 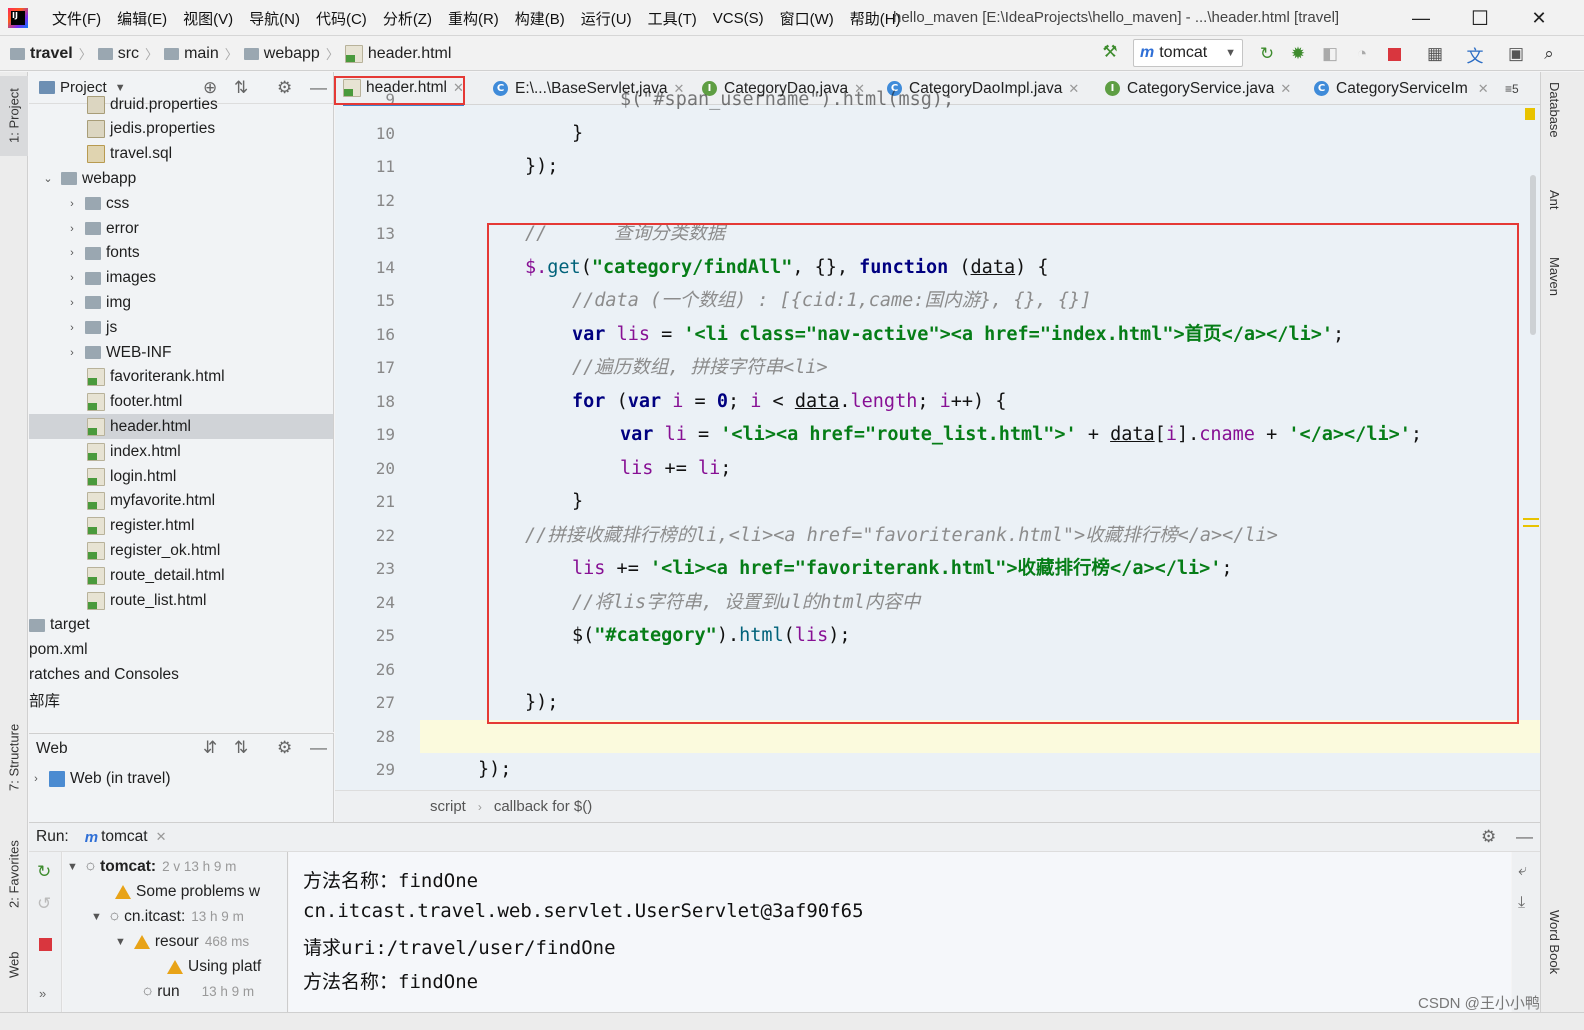 What do you see at coordinates (241, 748) in the screenshot?
I see `collapse-all-icon: ⇅` at bounding box center [241, 748].